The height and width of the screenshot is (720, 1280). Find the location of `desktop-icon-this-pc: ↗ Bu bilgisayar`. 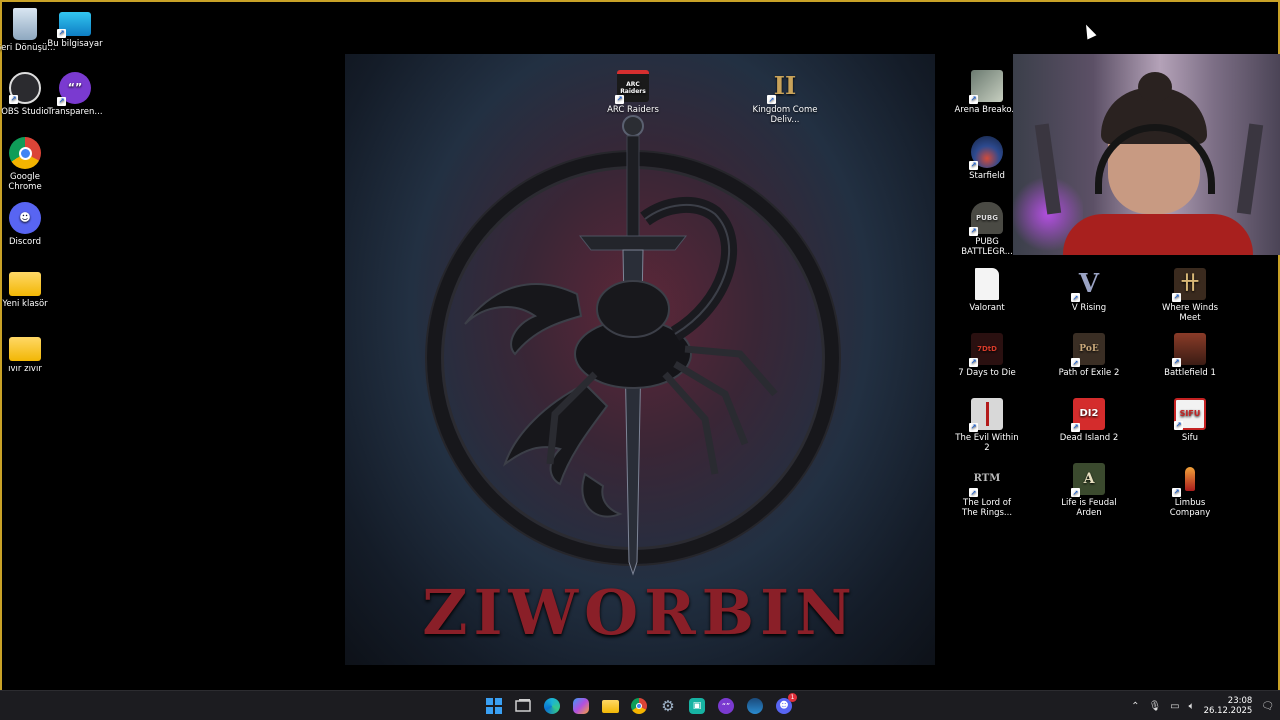

desktop-icon-this-pc: ↗ Bu bilgisayar is located at coordinates (75, 28).